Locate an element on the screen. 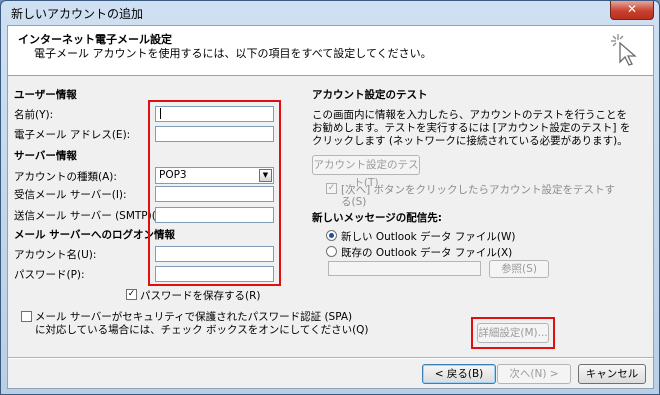  remember-password-label: パスワードを保存する(R) is located at coordinates (200, 296).